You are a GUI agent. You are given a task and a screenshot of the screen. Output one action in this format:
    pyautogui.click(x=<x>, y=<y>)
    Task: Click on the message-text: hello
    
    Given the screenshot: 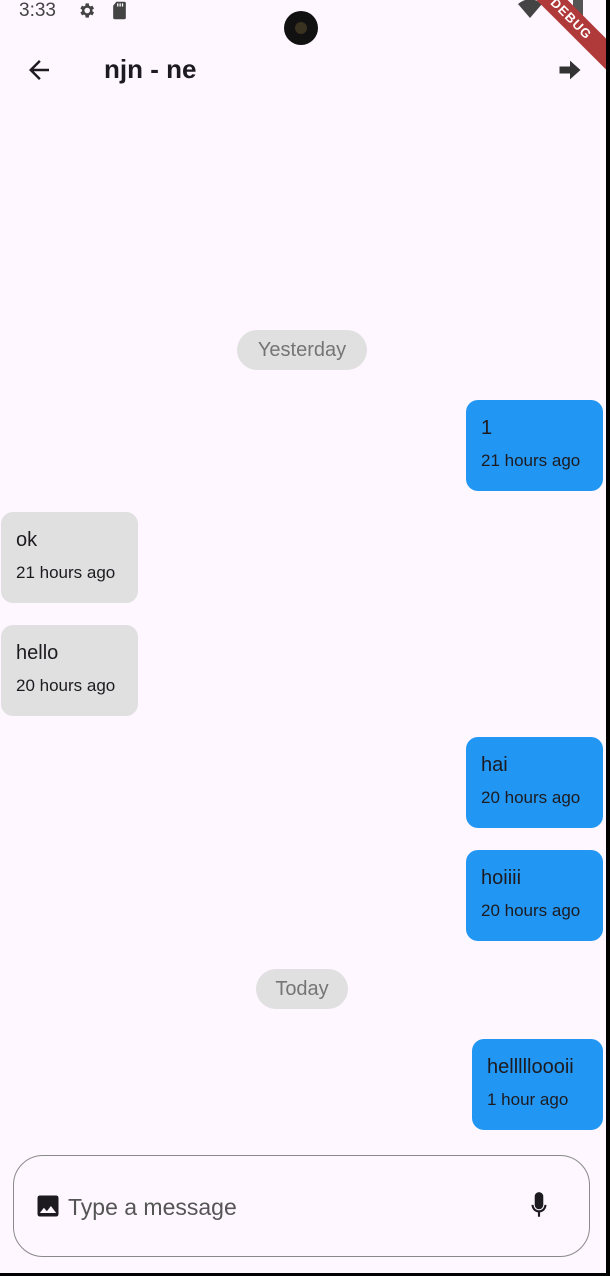 What is the action you would take?
    pyautogui.click(x=37, y=653)
    